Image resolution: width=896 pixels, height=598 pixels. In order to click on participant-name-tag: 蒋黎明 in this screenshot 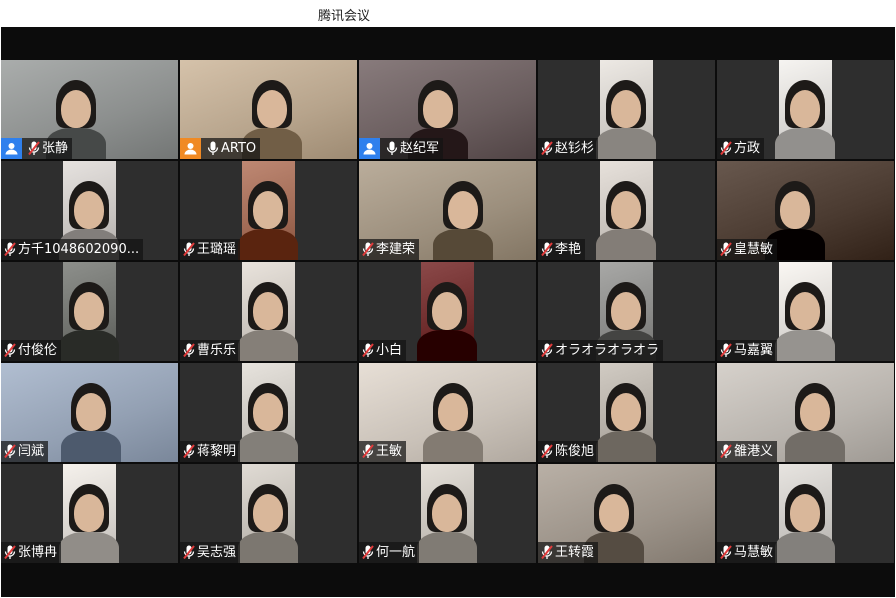, I will do `click(210, 451)`.